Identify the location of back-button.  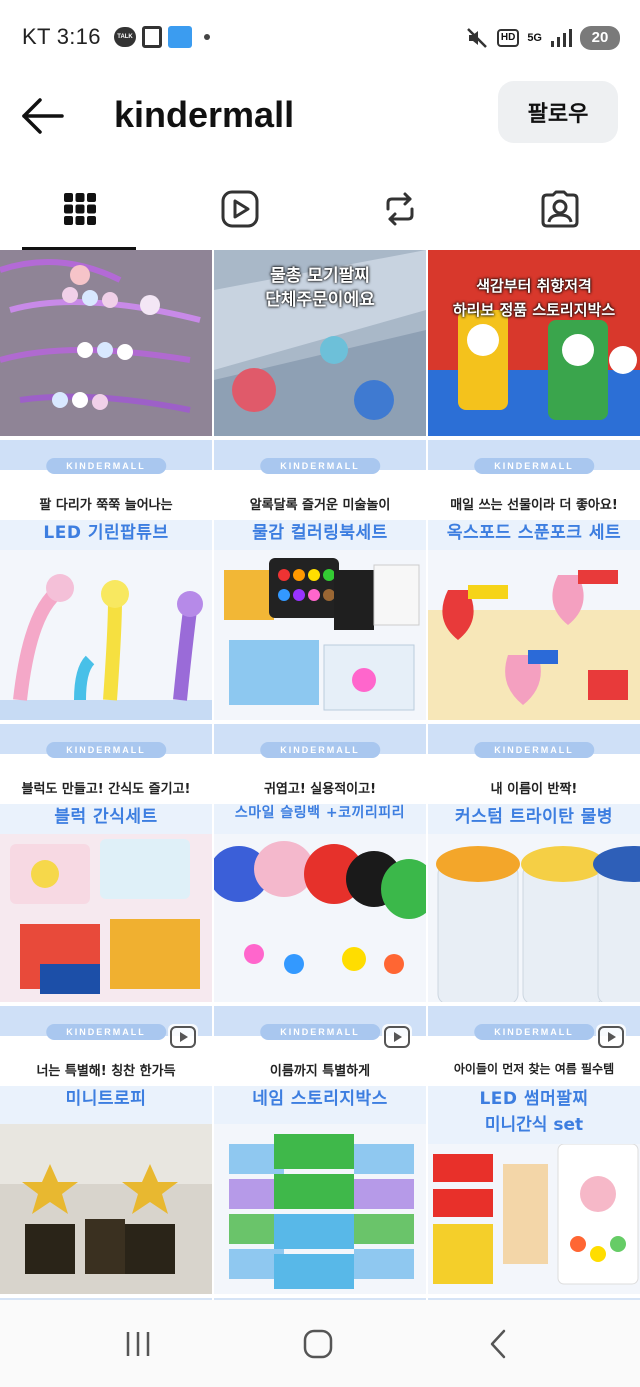
(42, 116).